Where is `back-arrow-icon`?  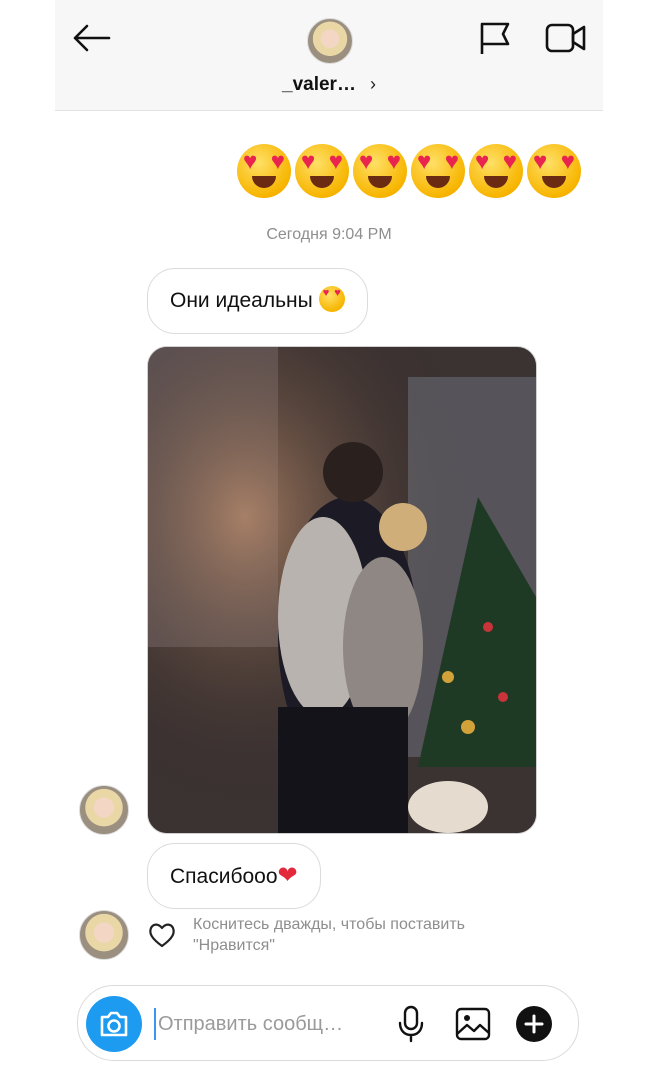 back-arrow-icon is located at coordinates (91, 38).